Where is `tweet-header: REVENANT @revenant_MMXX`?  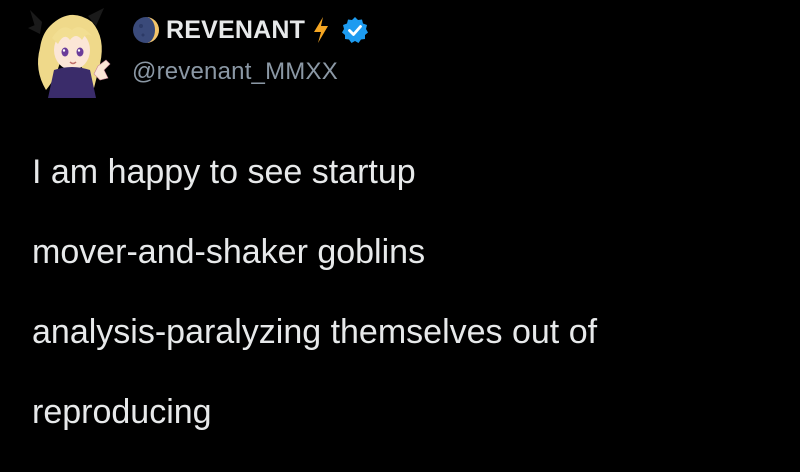
tweet-header: REVENANT @revenant_MMXX is located at coordinates (250, 48).